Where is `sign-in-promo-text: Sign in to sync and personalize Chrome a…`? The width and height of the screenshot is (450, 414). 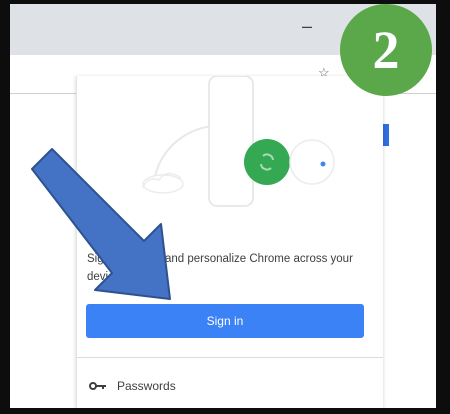 sign-in-promo-text: Sign in to sync and personalize Chrome a… is located at coordinates (220, 268).